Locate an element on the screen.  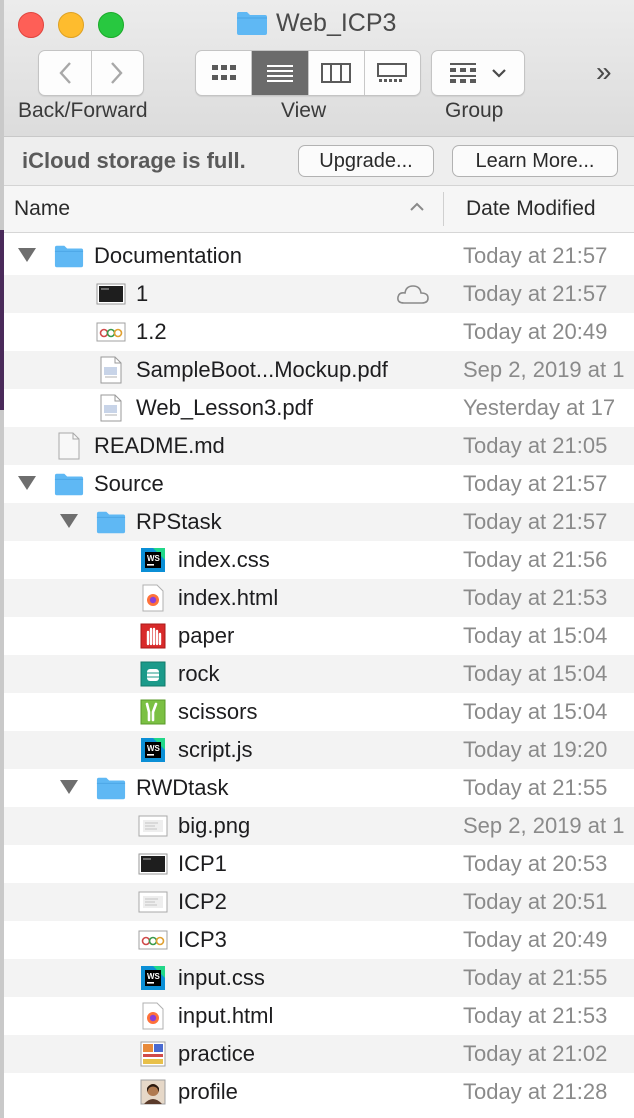
forward-button is located at coordinates (118, 73).